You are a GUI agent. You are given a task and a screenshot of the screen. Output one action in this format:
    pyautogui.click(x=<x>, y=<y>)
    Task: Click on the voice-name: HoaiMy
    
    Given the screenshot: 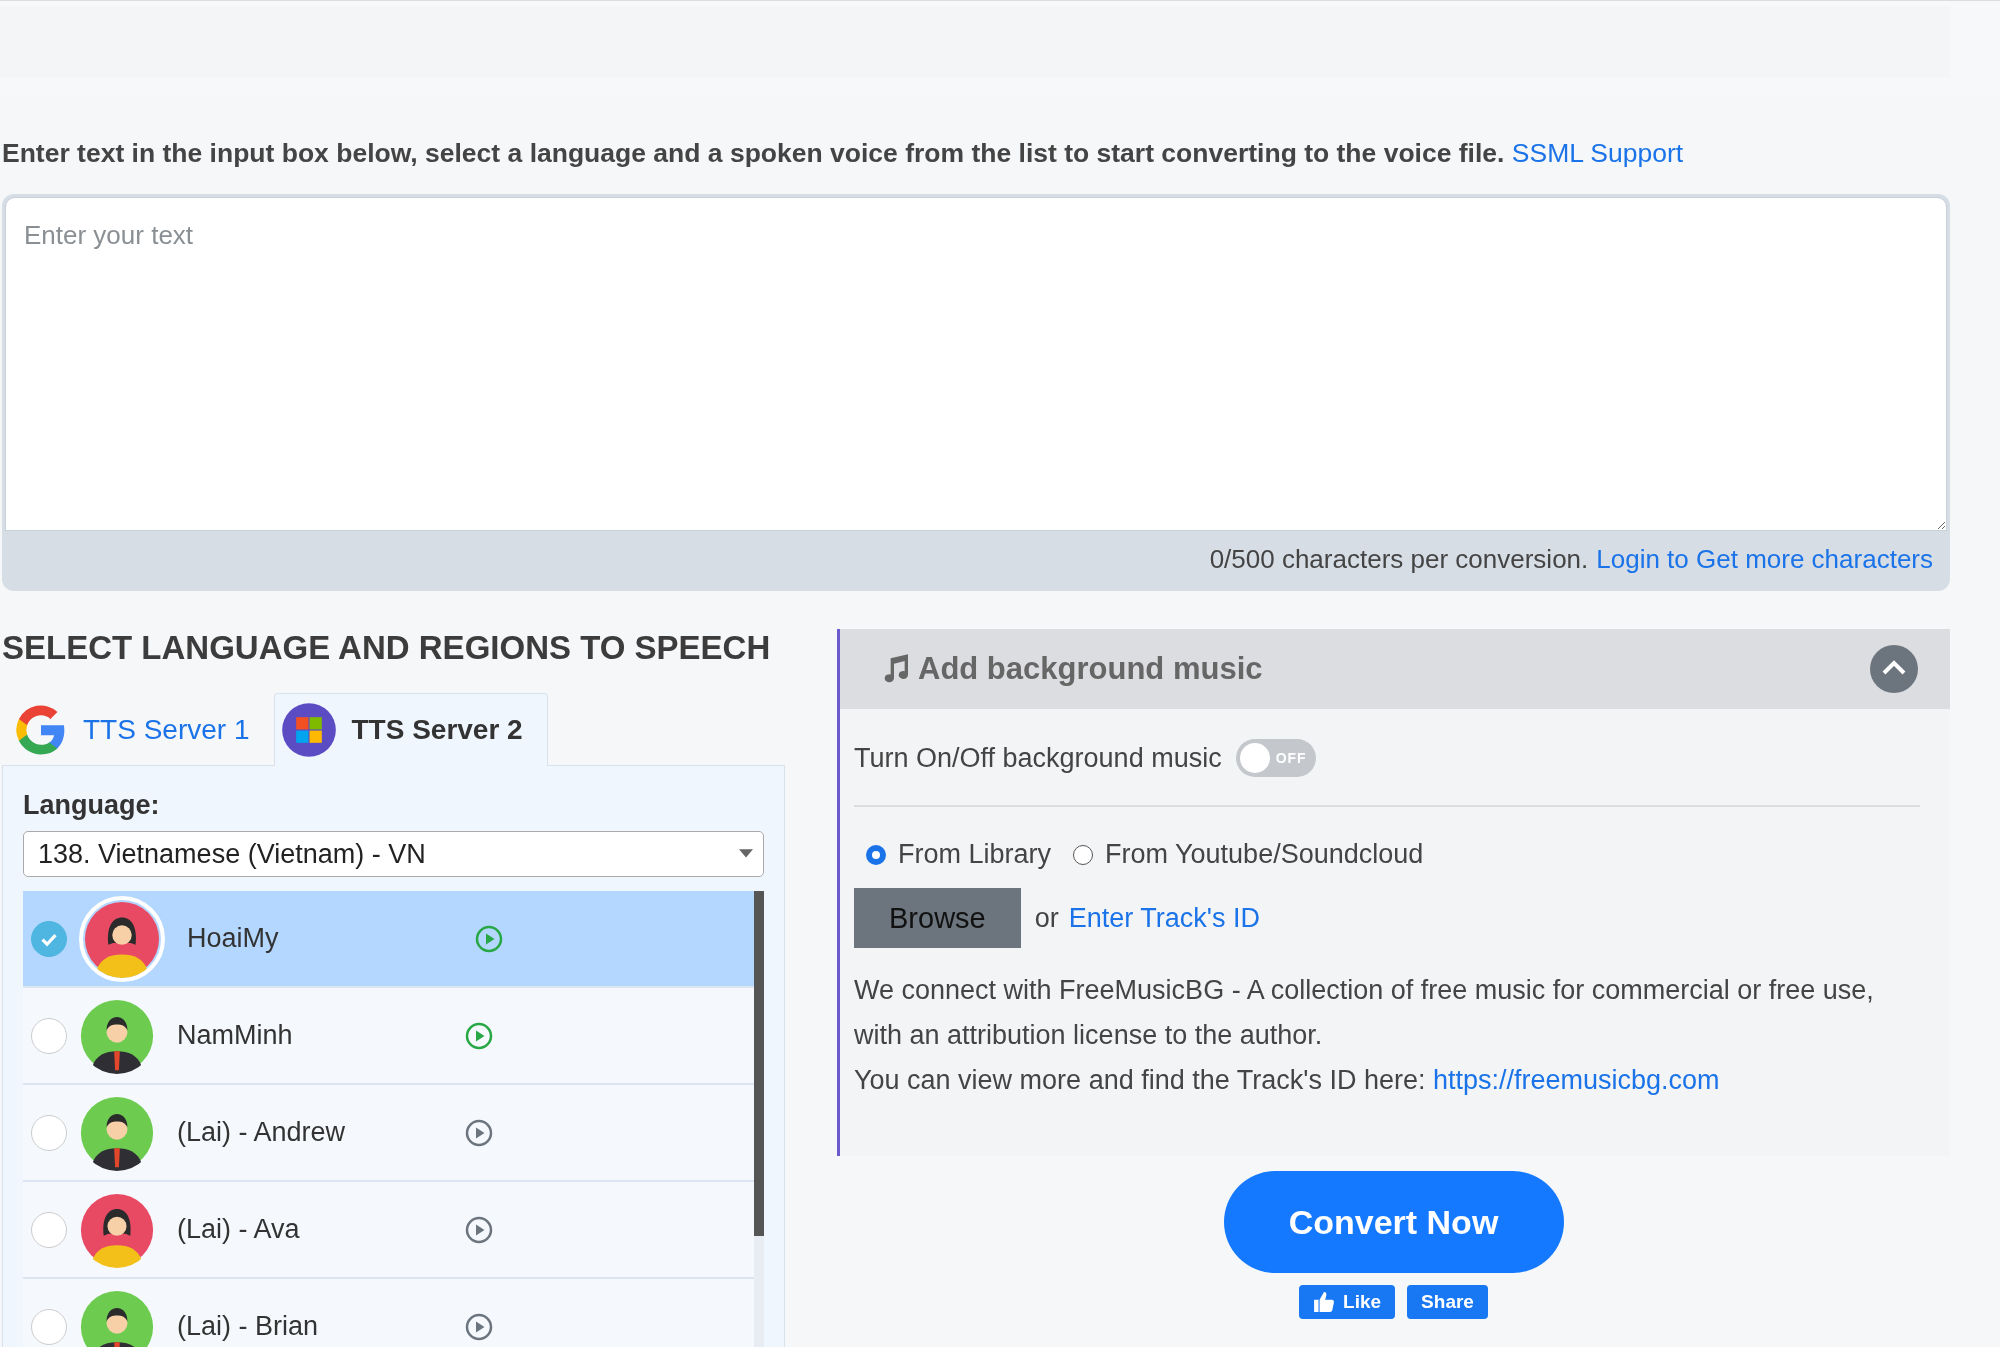 What is the action you would take?
    pyautogui.click(x=233, y=938)
    